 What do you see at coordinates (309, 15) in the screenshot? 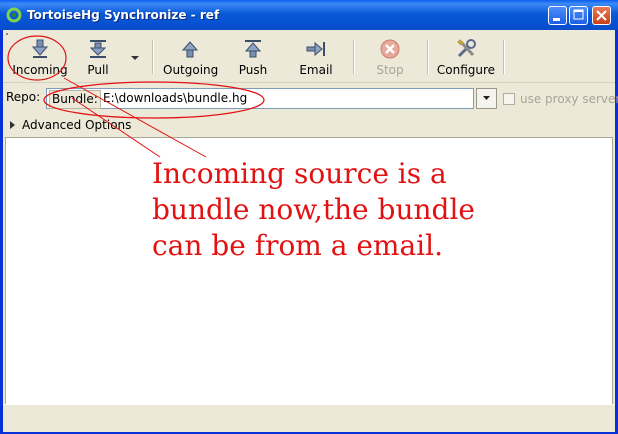
I see `title-bar: TortoiseHg Synchronize - ref` at bounding box center [309, 15].